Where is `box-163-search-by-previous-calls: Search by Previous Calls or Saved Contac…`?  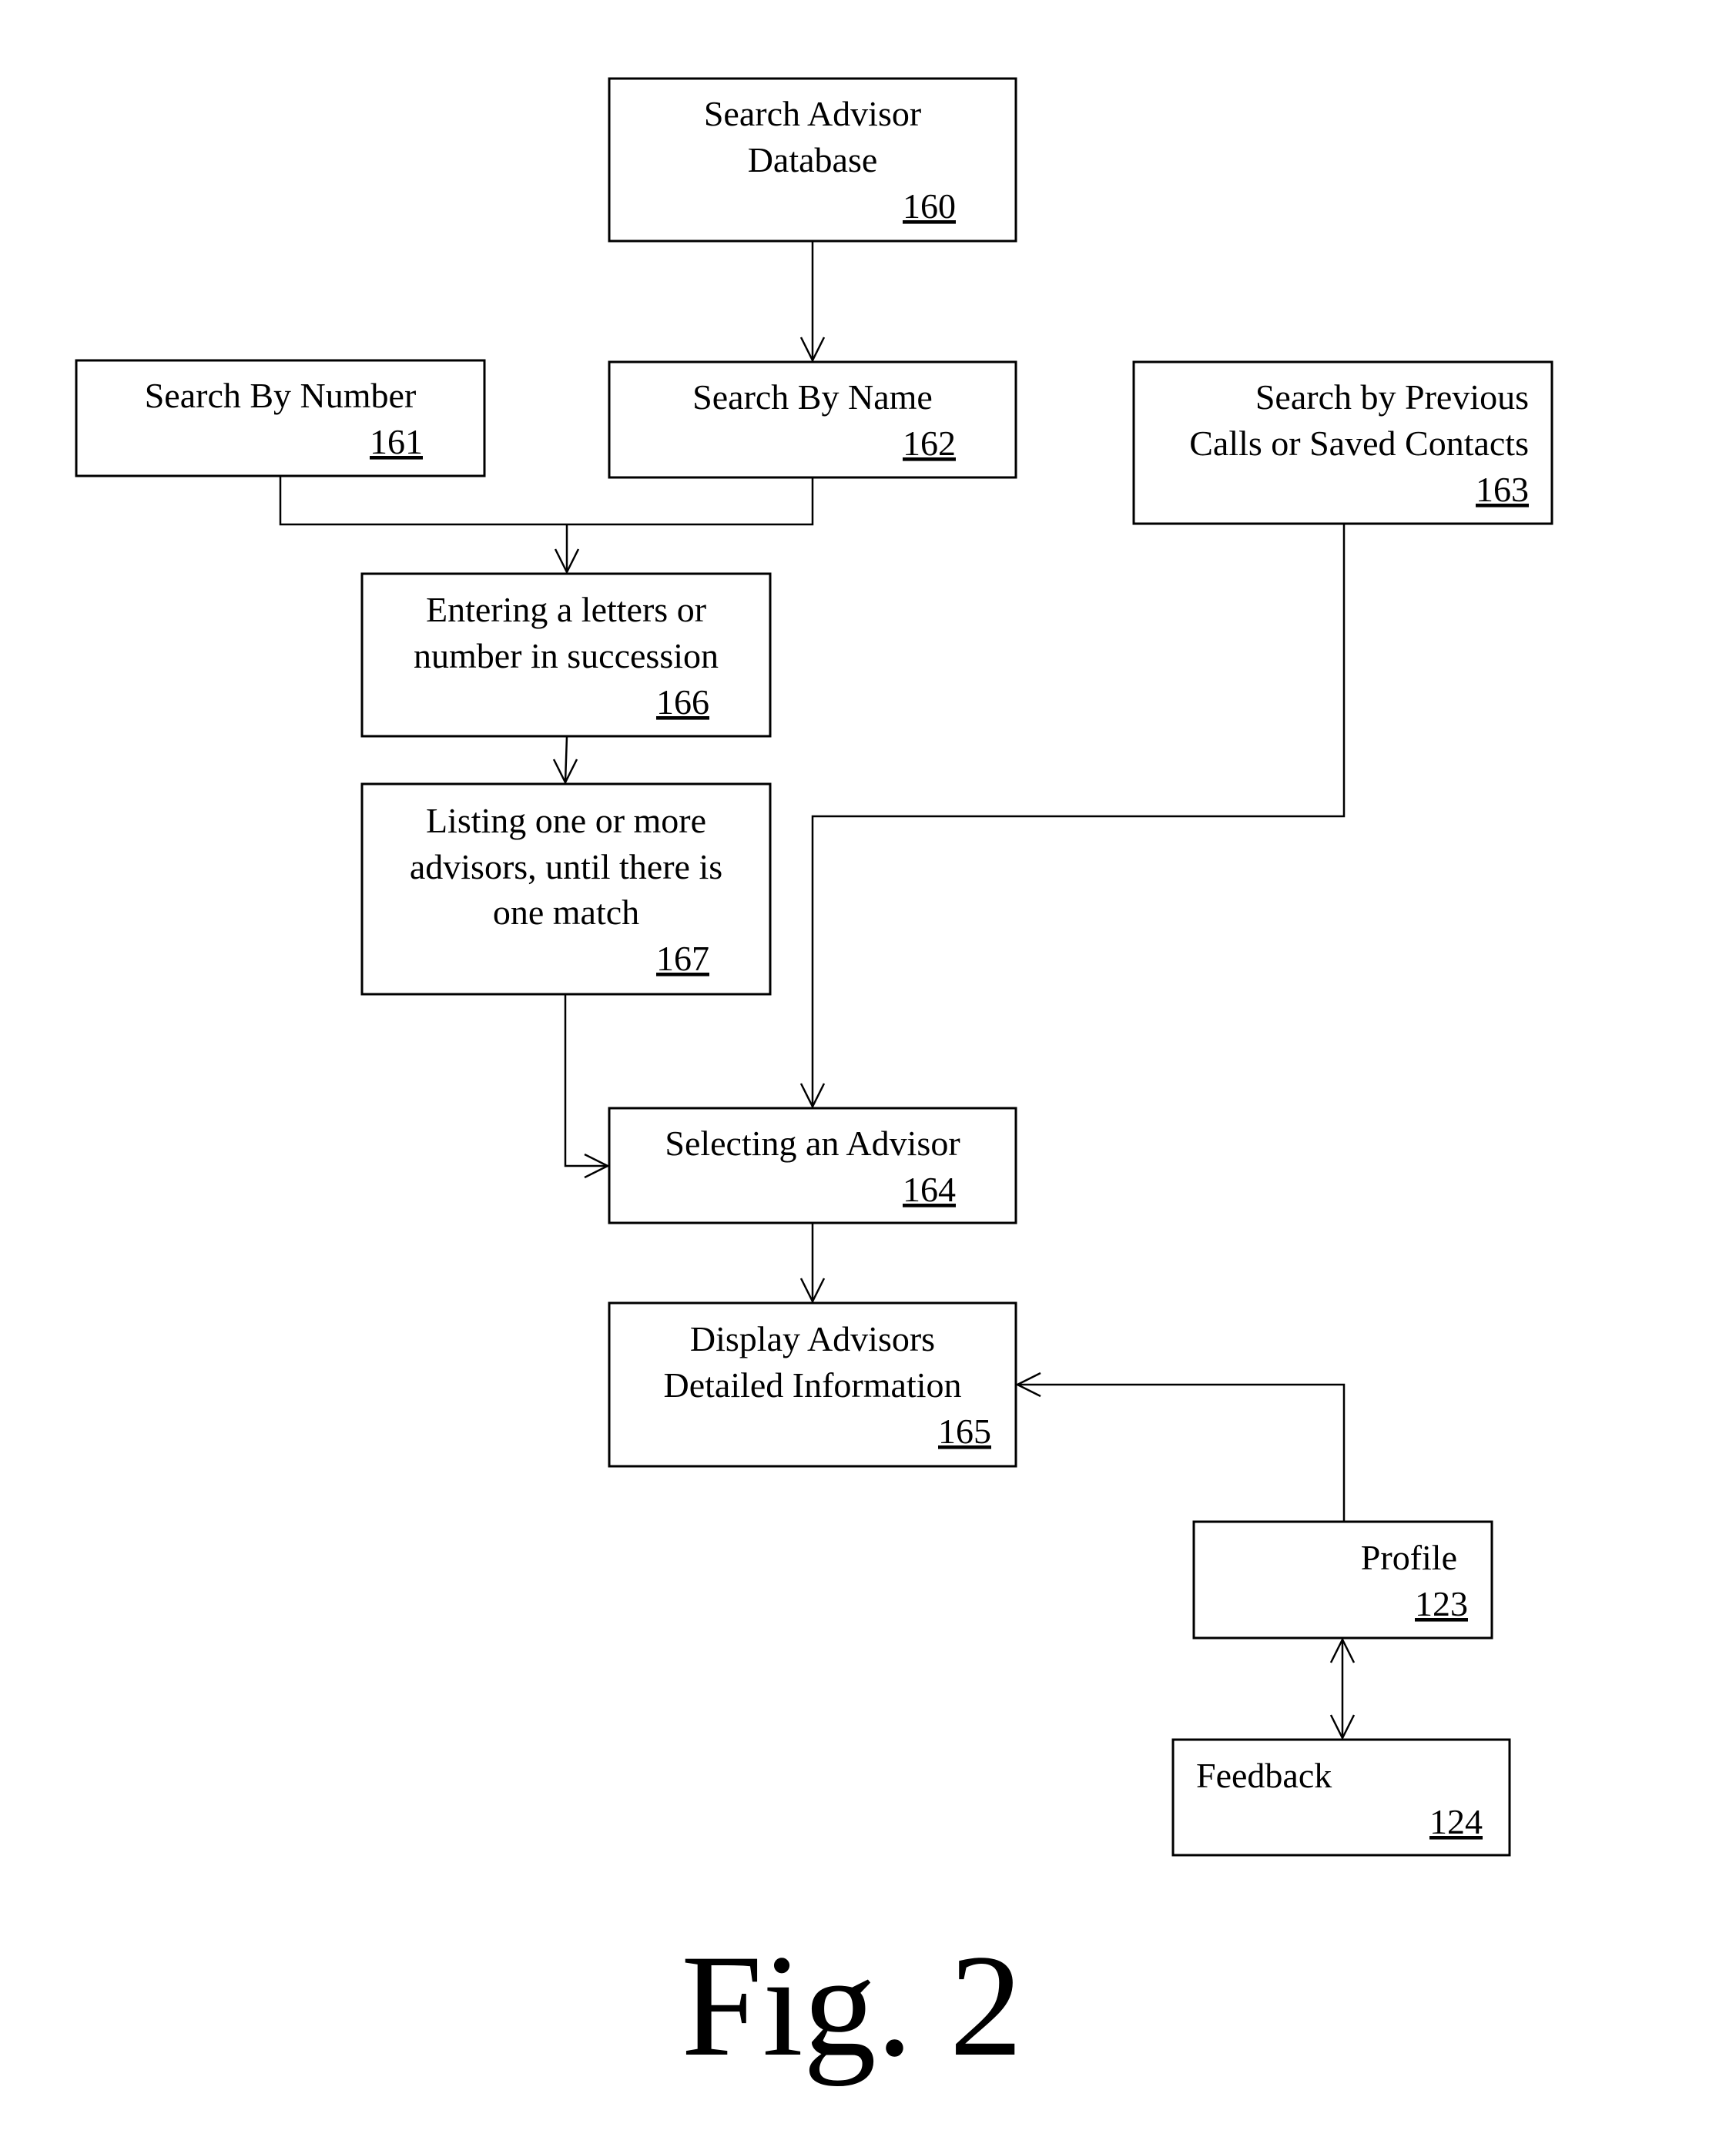 box-163-search-by-previous-calls: Search by Previous Calls or Saved Contac… is located at coordinates (1342, 442).